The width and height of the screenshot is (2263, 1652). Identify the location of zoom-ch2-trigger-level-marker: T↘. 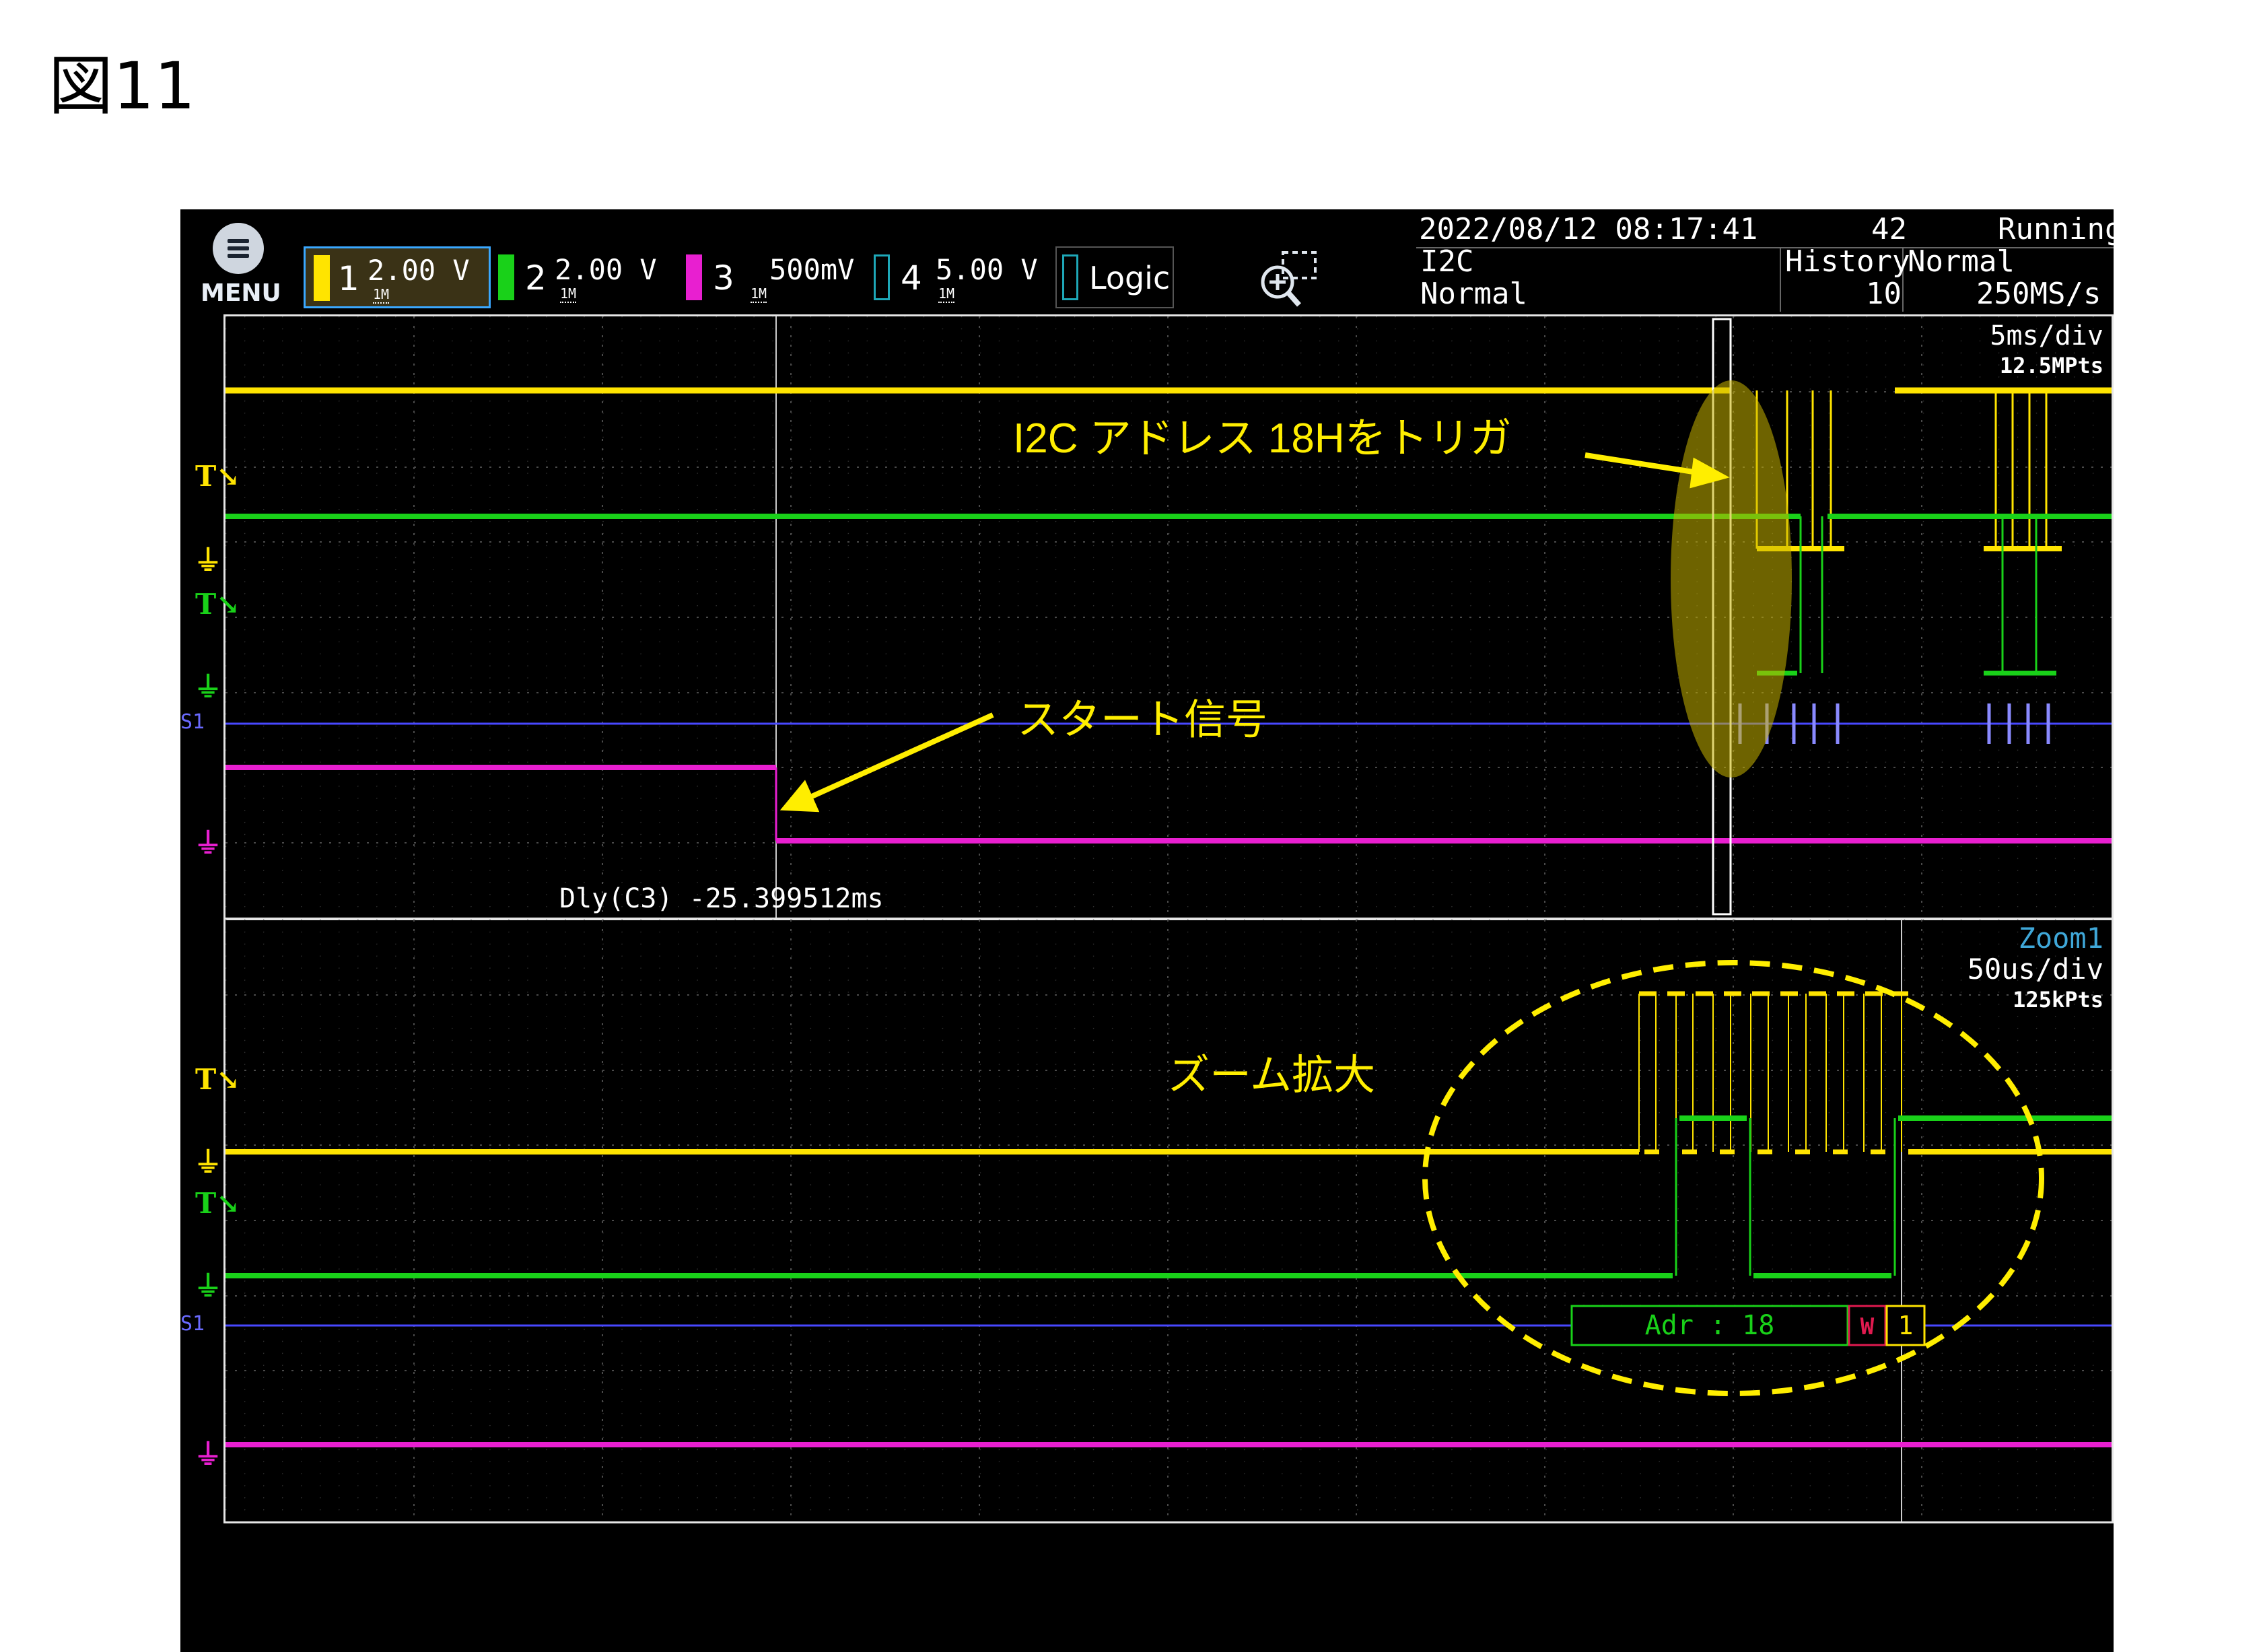
(217, 1203).